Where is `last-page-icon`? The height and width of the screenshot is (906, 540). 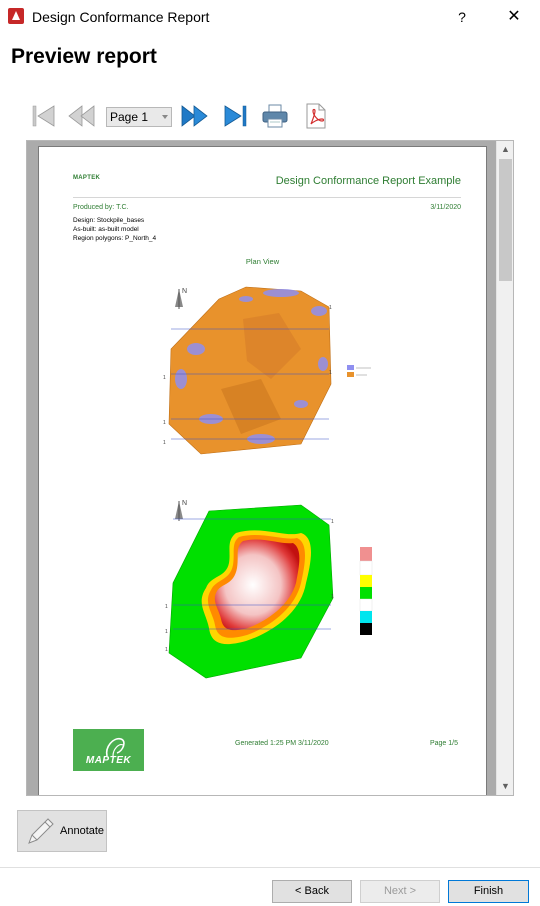
last-page-icon is located at coordinates (235, 116).